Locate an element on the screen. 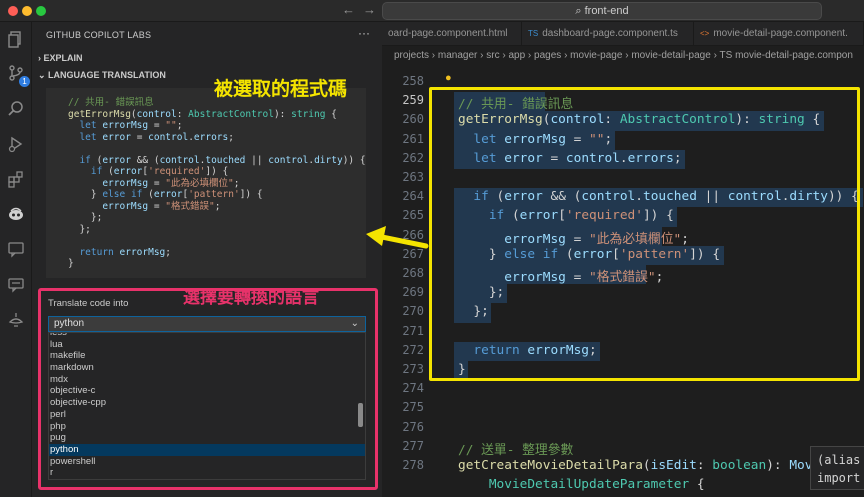 This screenshot has width=864, height=497. command-center: ⌕ front-end is located at coordinates (602, 11).